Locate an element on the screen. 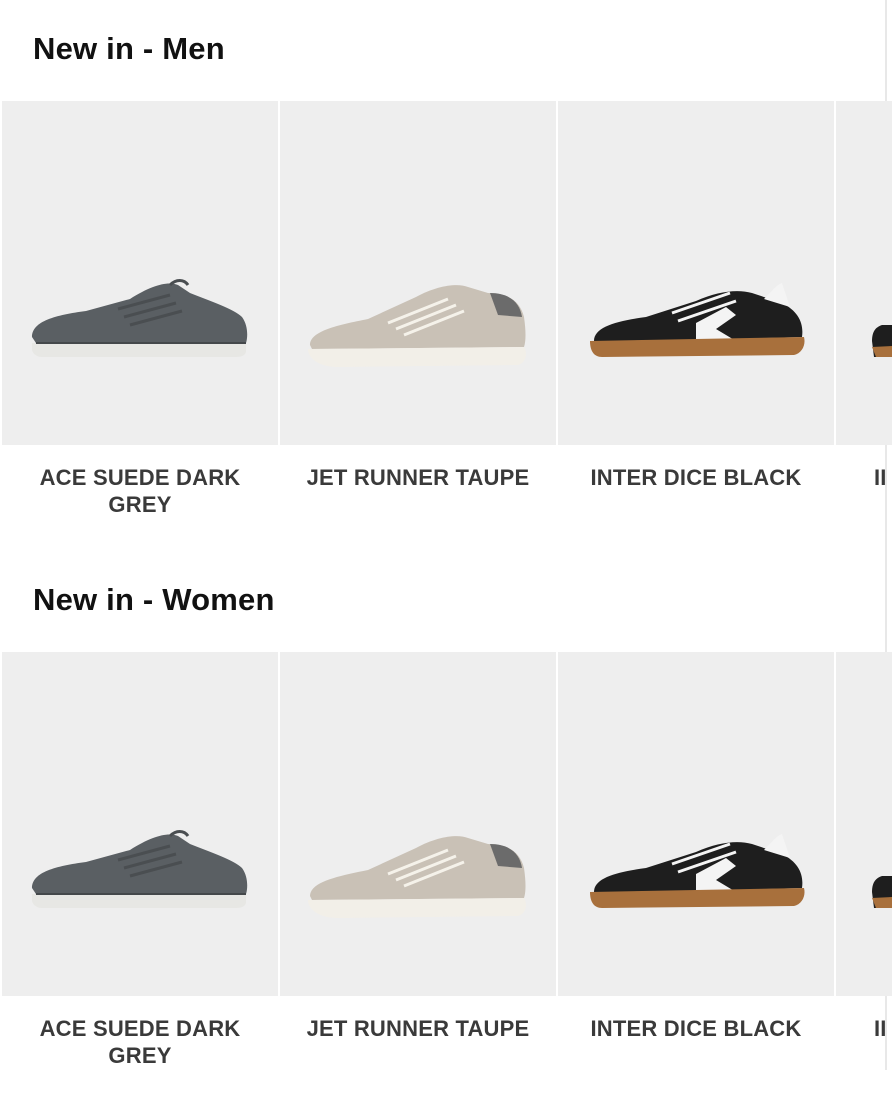 This screenshot has width=892, height=1102. section-title: New in - Men is located at coordinates (129, 48).